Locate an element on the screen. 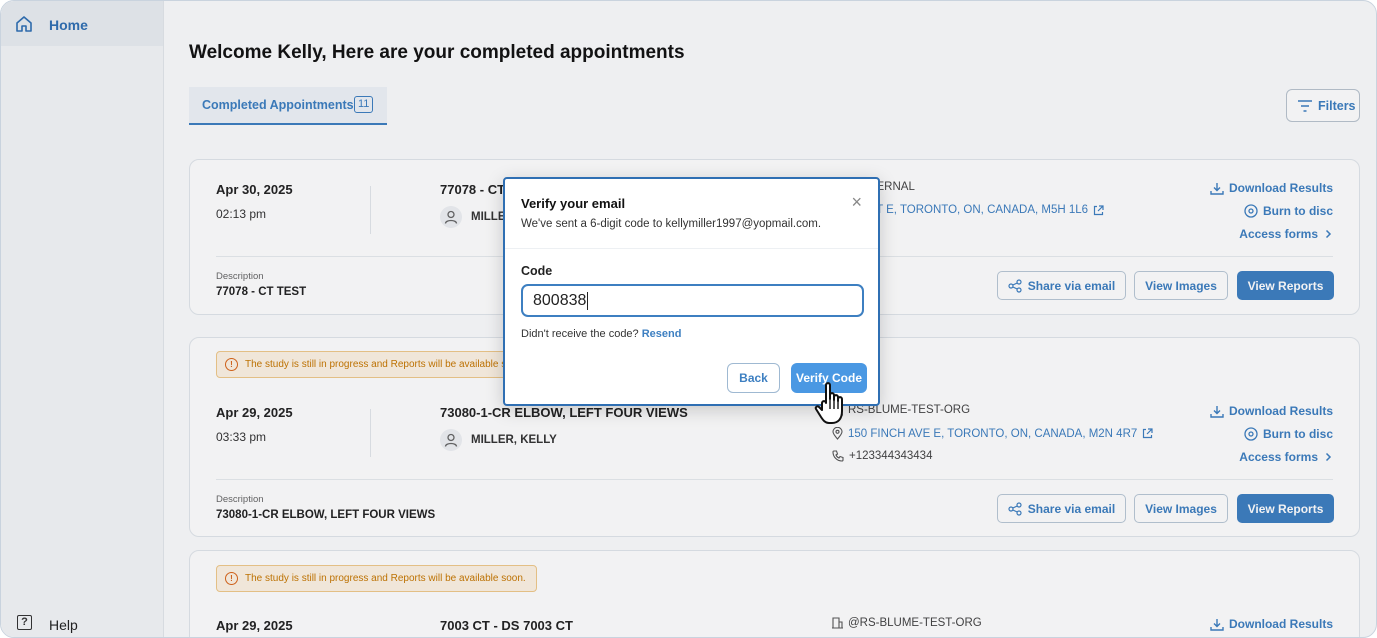 Image resolution: width=1377 pixels, height=638 pixels. back-button: Back is located at coordinates (753, 378).